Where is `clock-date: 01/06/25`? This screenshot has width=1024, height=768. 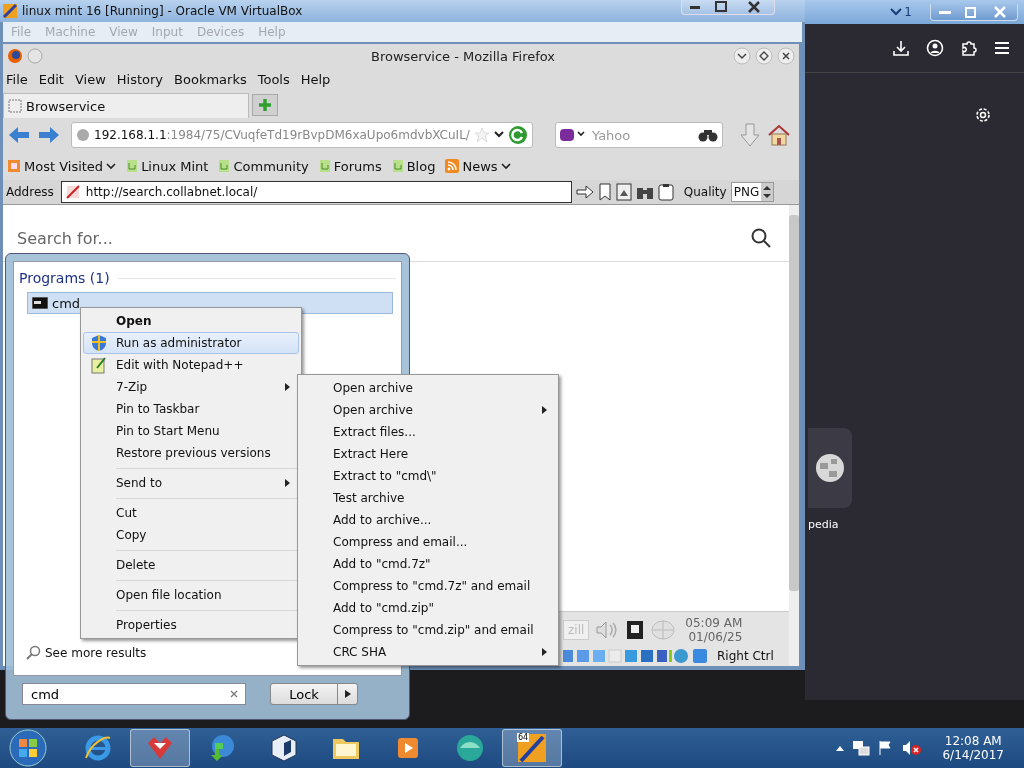 clock-date: 01/06/25 is located at coordinates (715, 637).